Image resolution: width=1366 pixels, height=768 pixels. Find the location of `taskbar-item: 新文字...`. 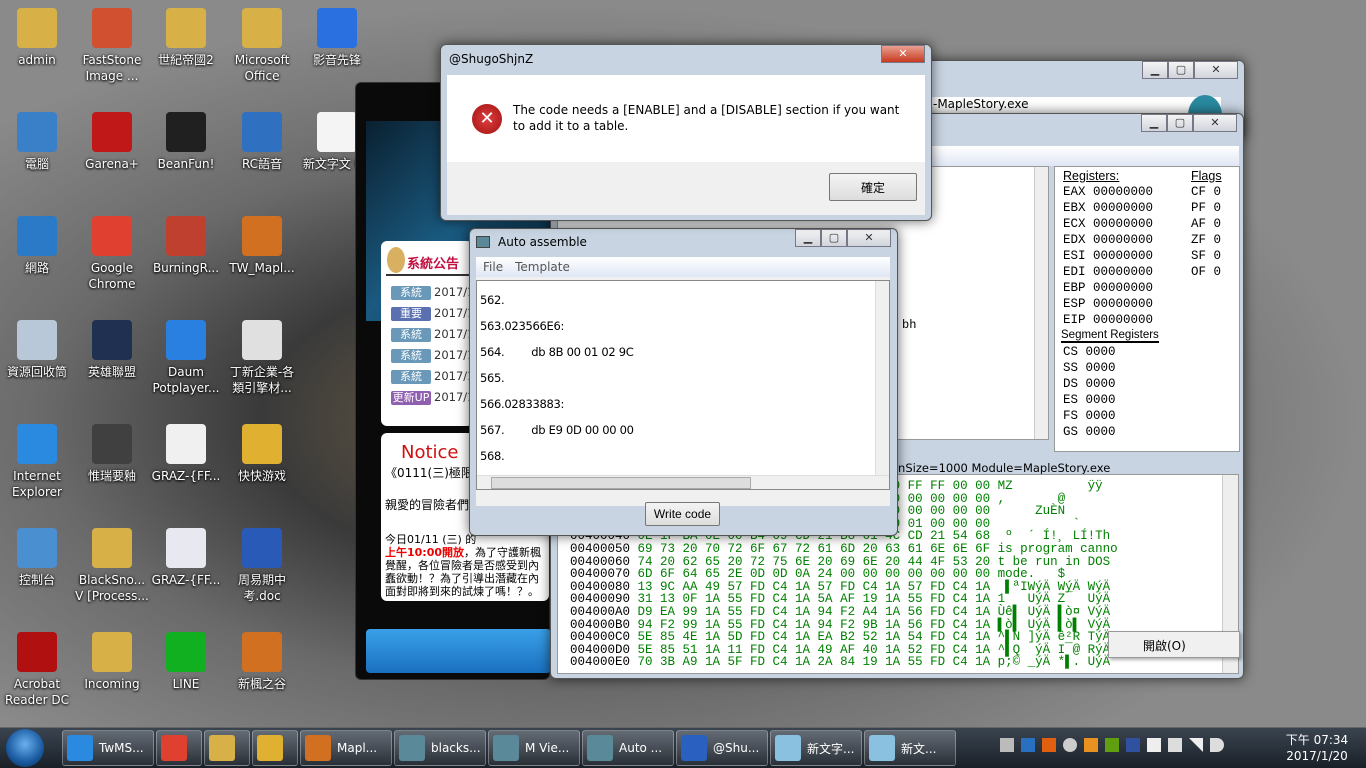

taskbar-item: 新文字... is located at coordinates (816, 748).